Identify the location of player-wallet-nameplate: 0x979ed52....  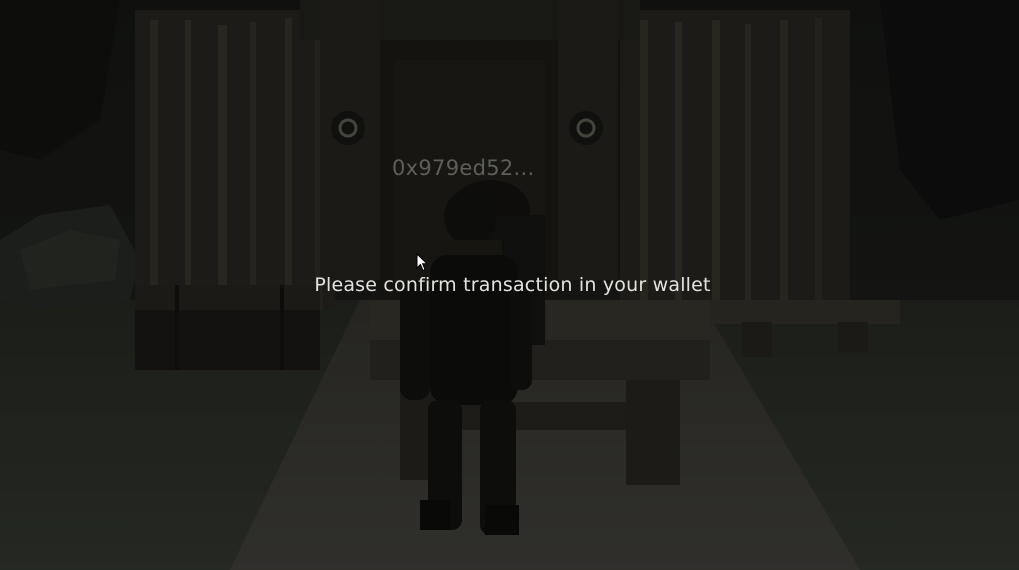
(463, 168).